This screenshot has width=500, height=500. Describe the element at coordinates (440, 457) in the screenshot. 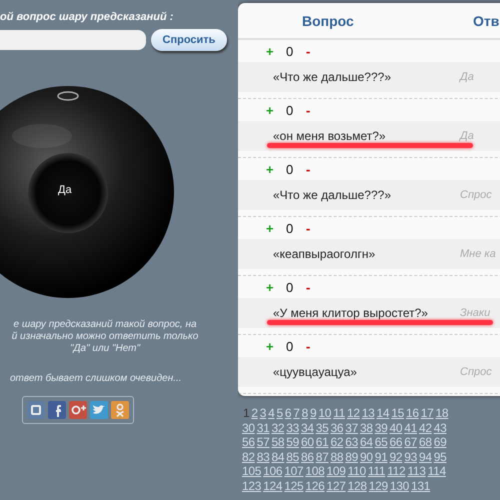

I see `page-link: 95` at that location.